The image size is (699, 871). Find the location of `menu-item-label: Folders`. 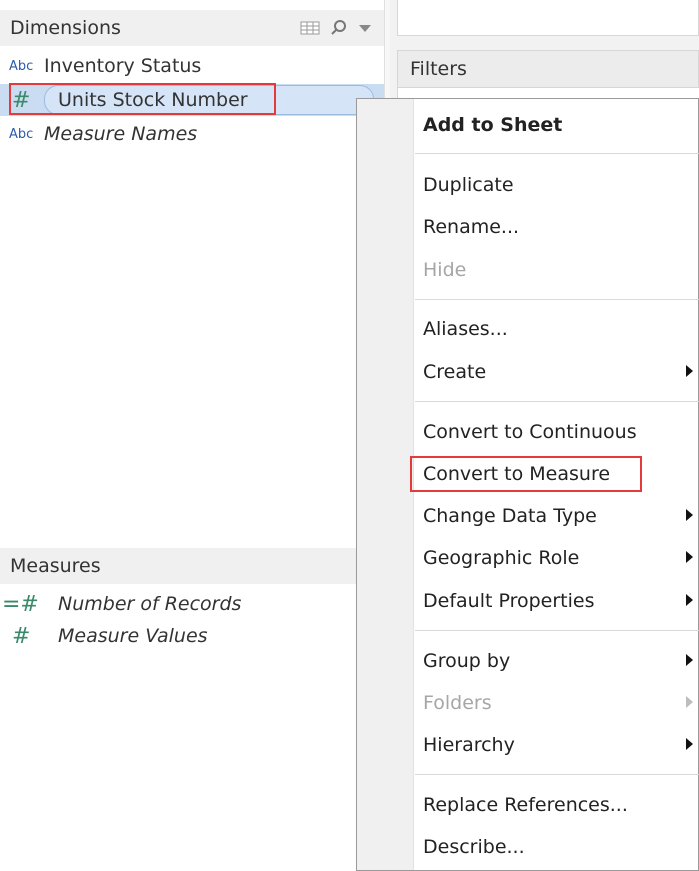

menu-item-label: Folders is located at coordinates (457, 703).